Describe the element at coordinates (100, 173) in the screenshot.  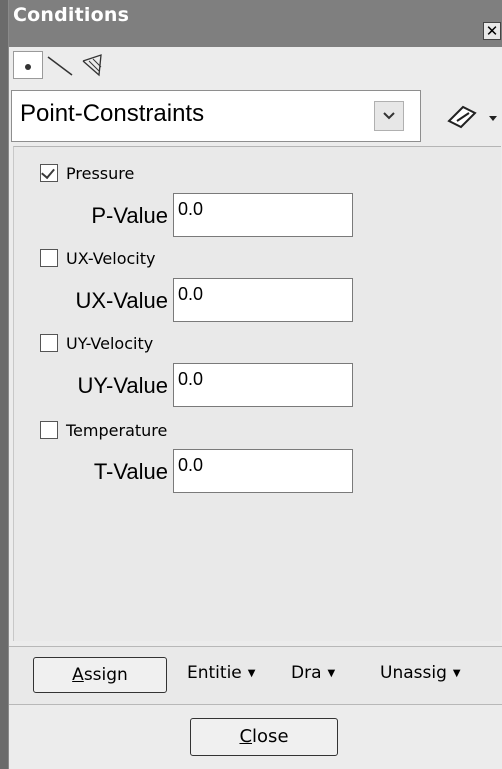
I see `pressure-label: Pressure` at that location.